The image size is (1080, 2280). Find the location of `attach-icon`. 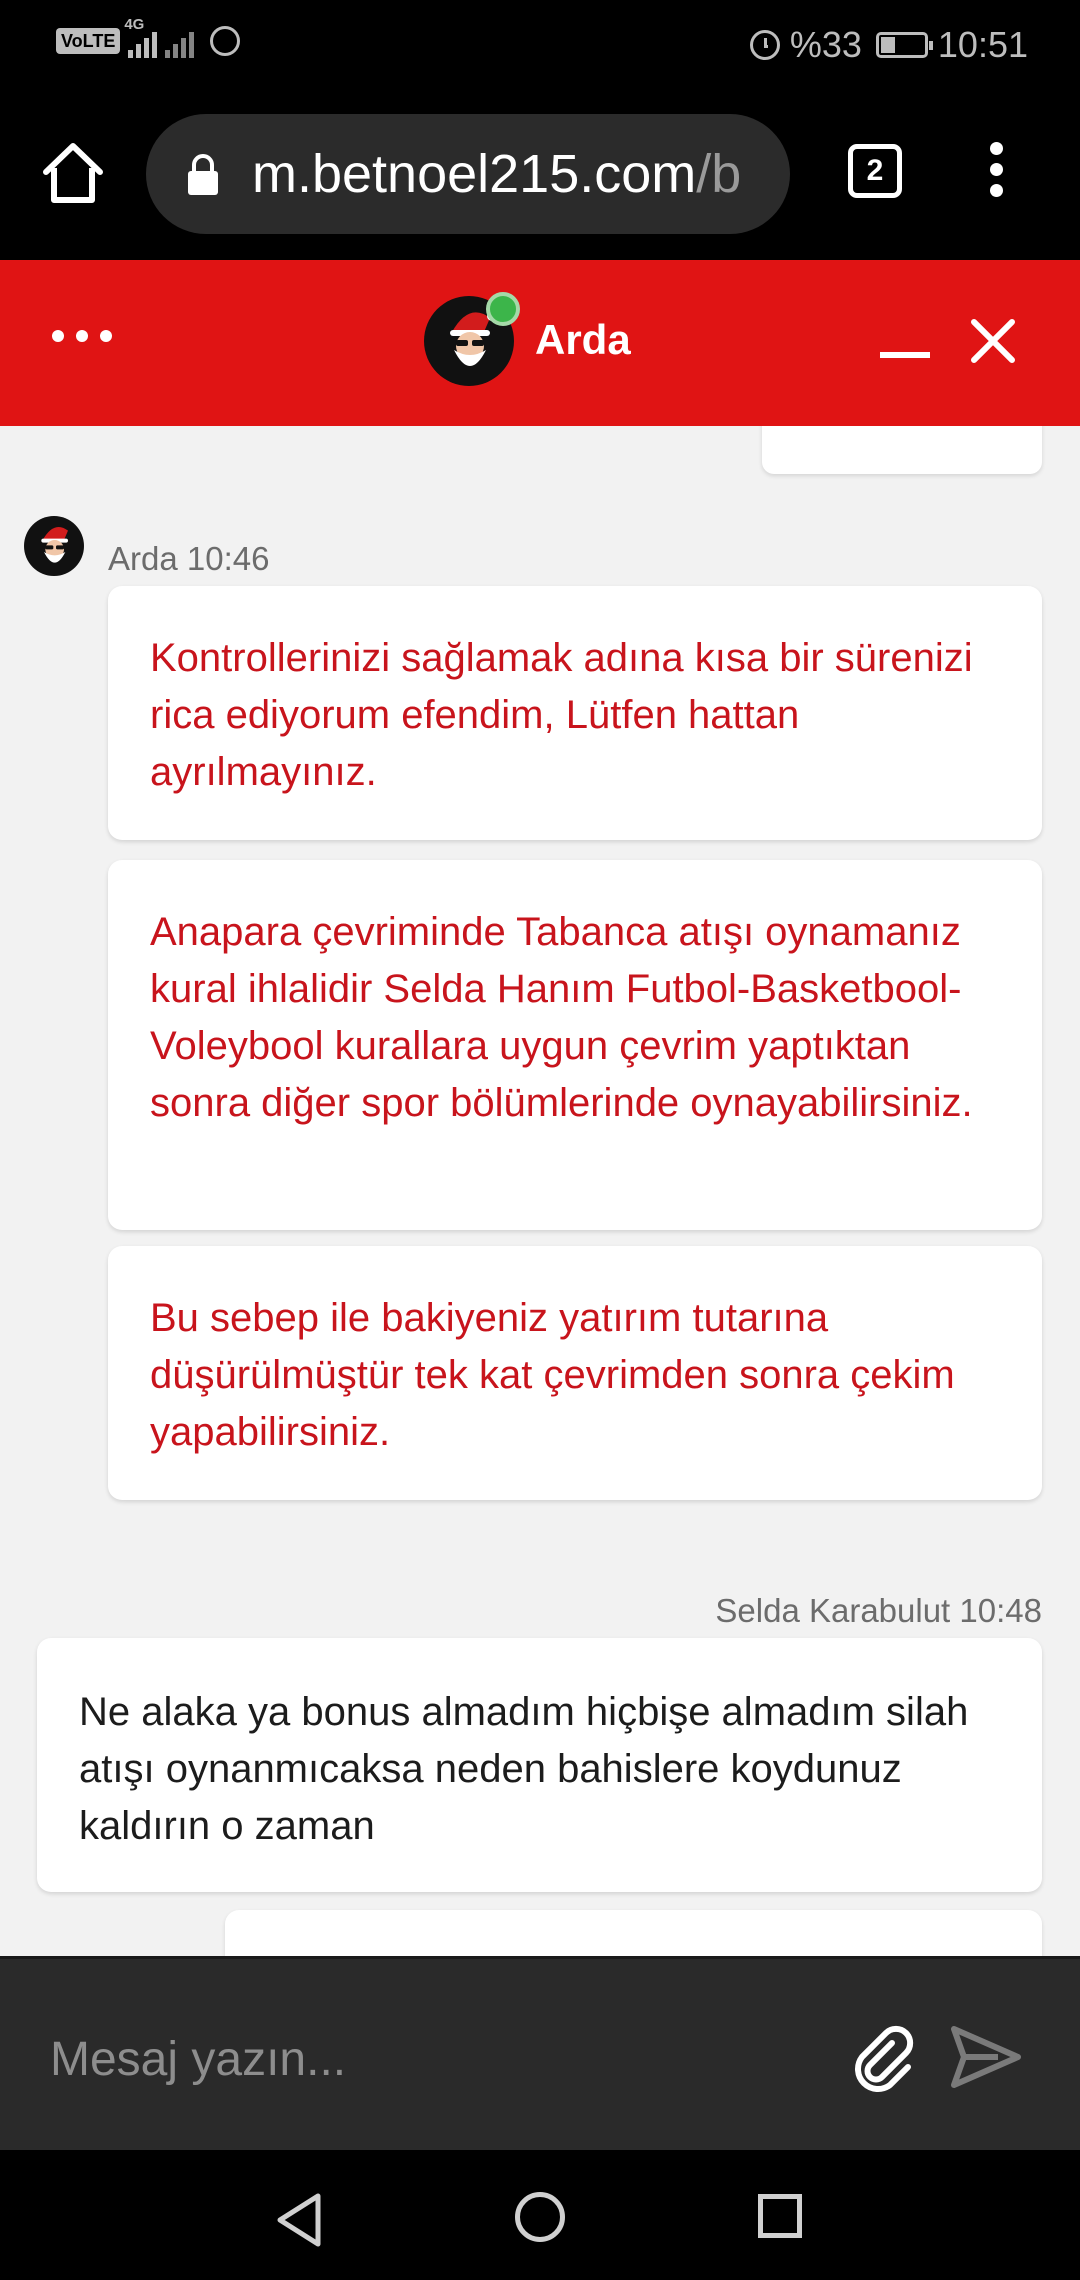

attach-icon is located at coordinates (884, 2057).